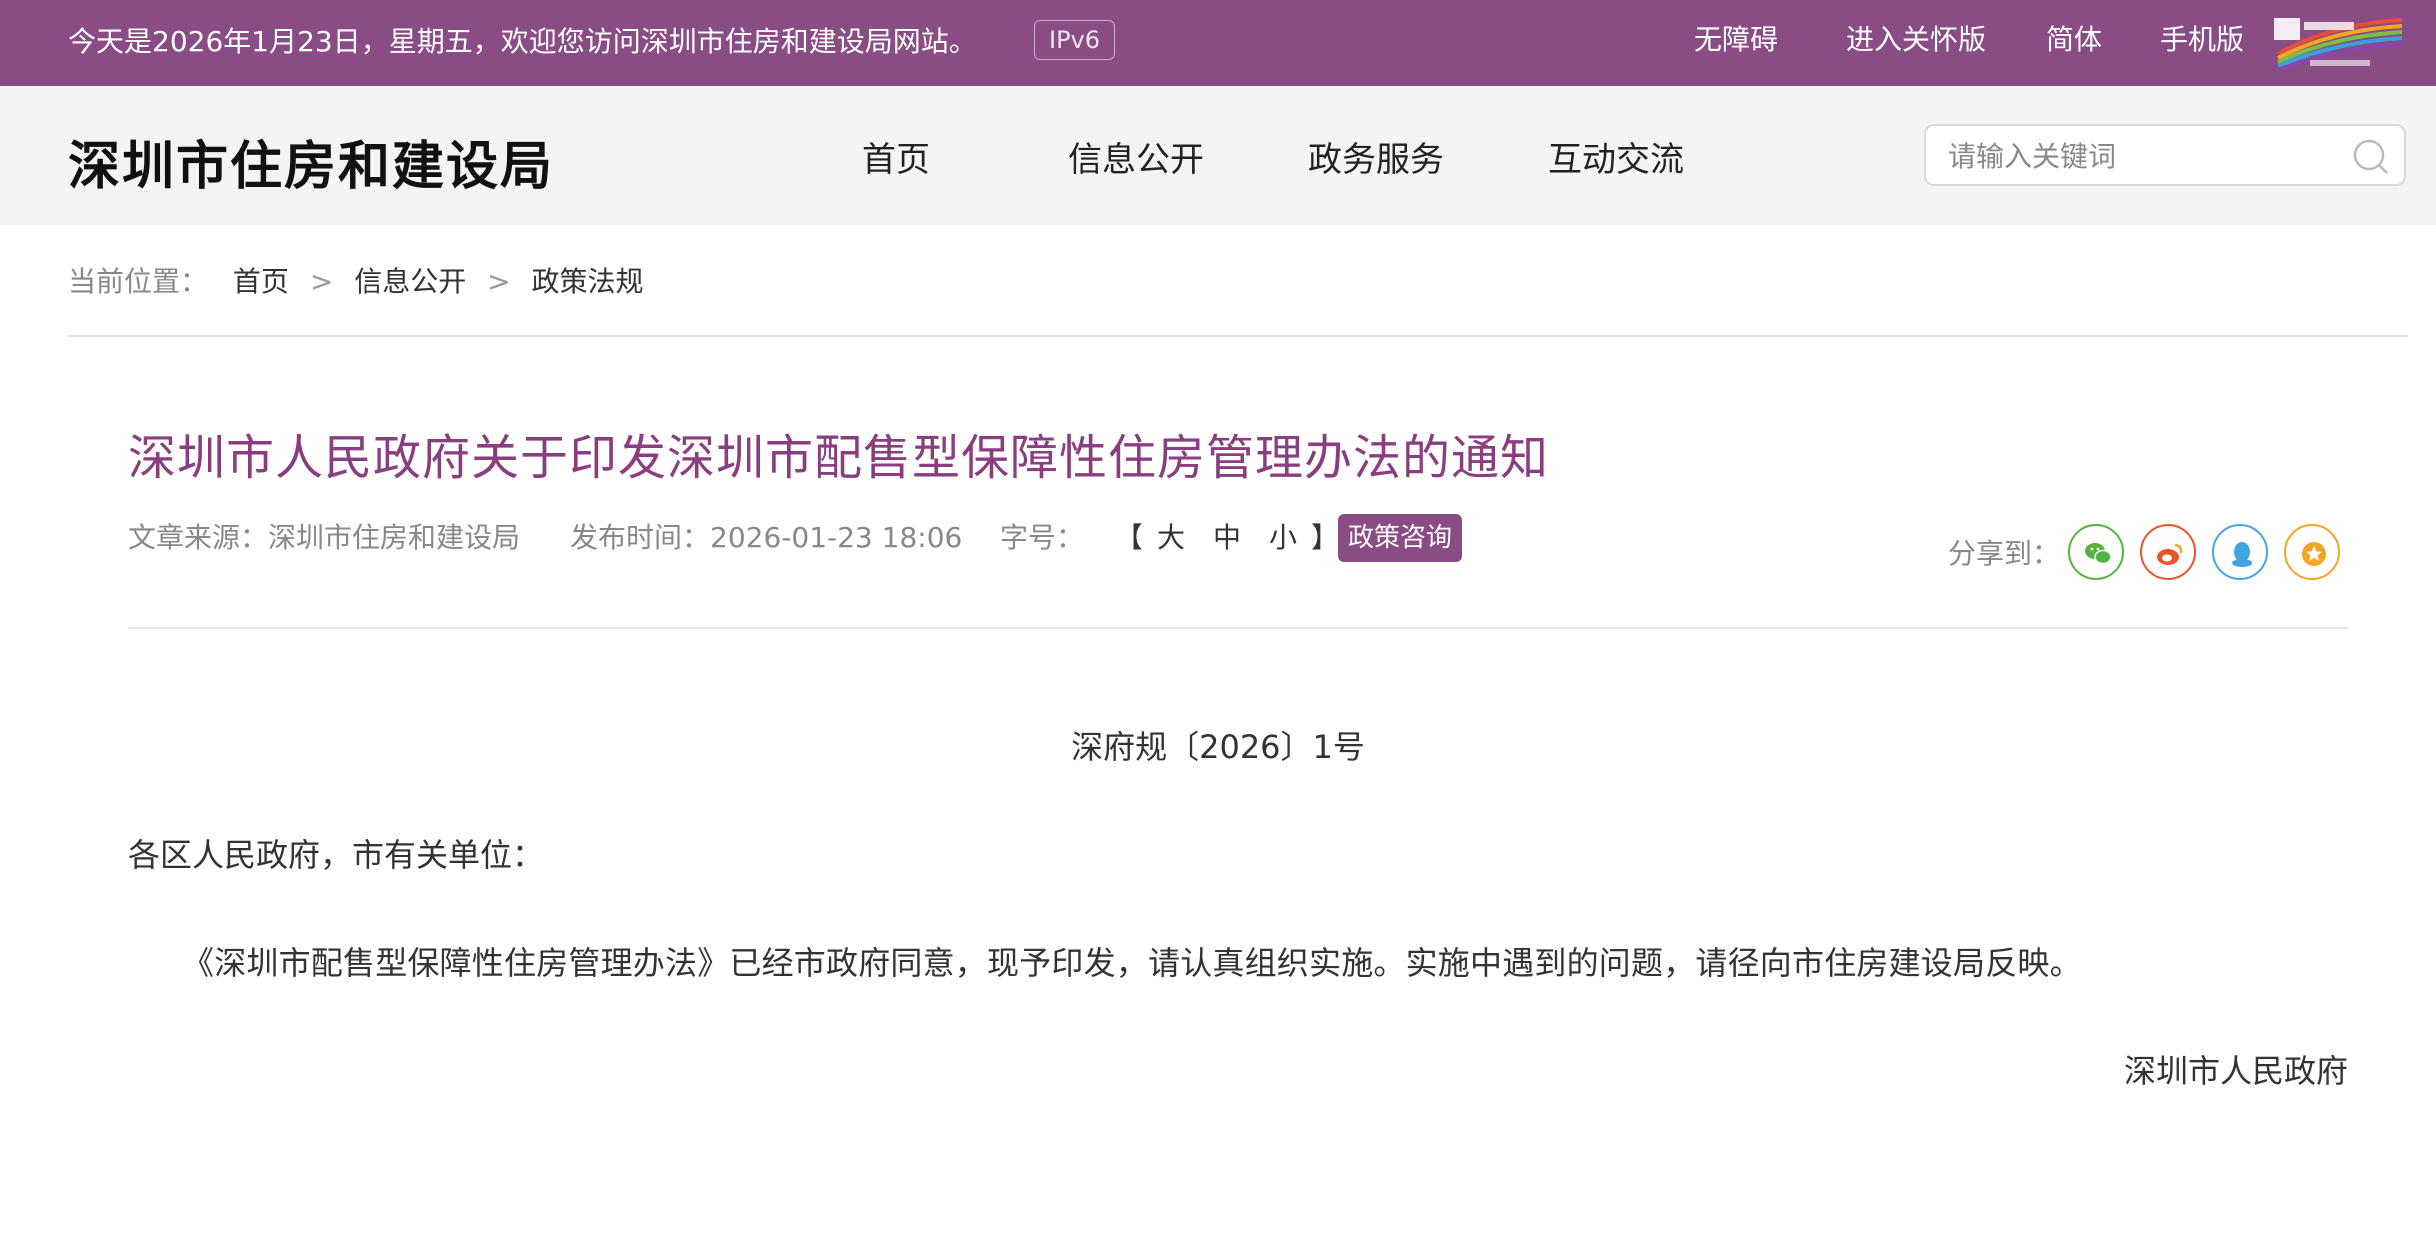  What do you see at coordinates (896, 156) in the screenshot?
I see `nav-home: 首页` at bounding box center [896, 156].